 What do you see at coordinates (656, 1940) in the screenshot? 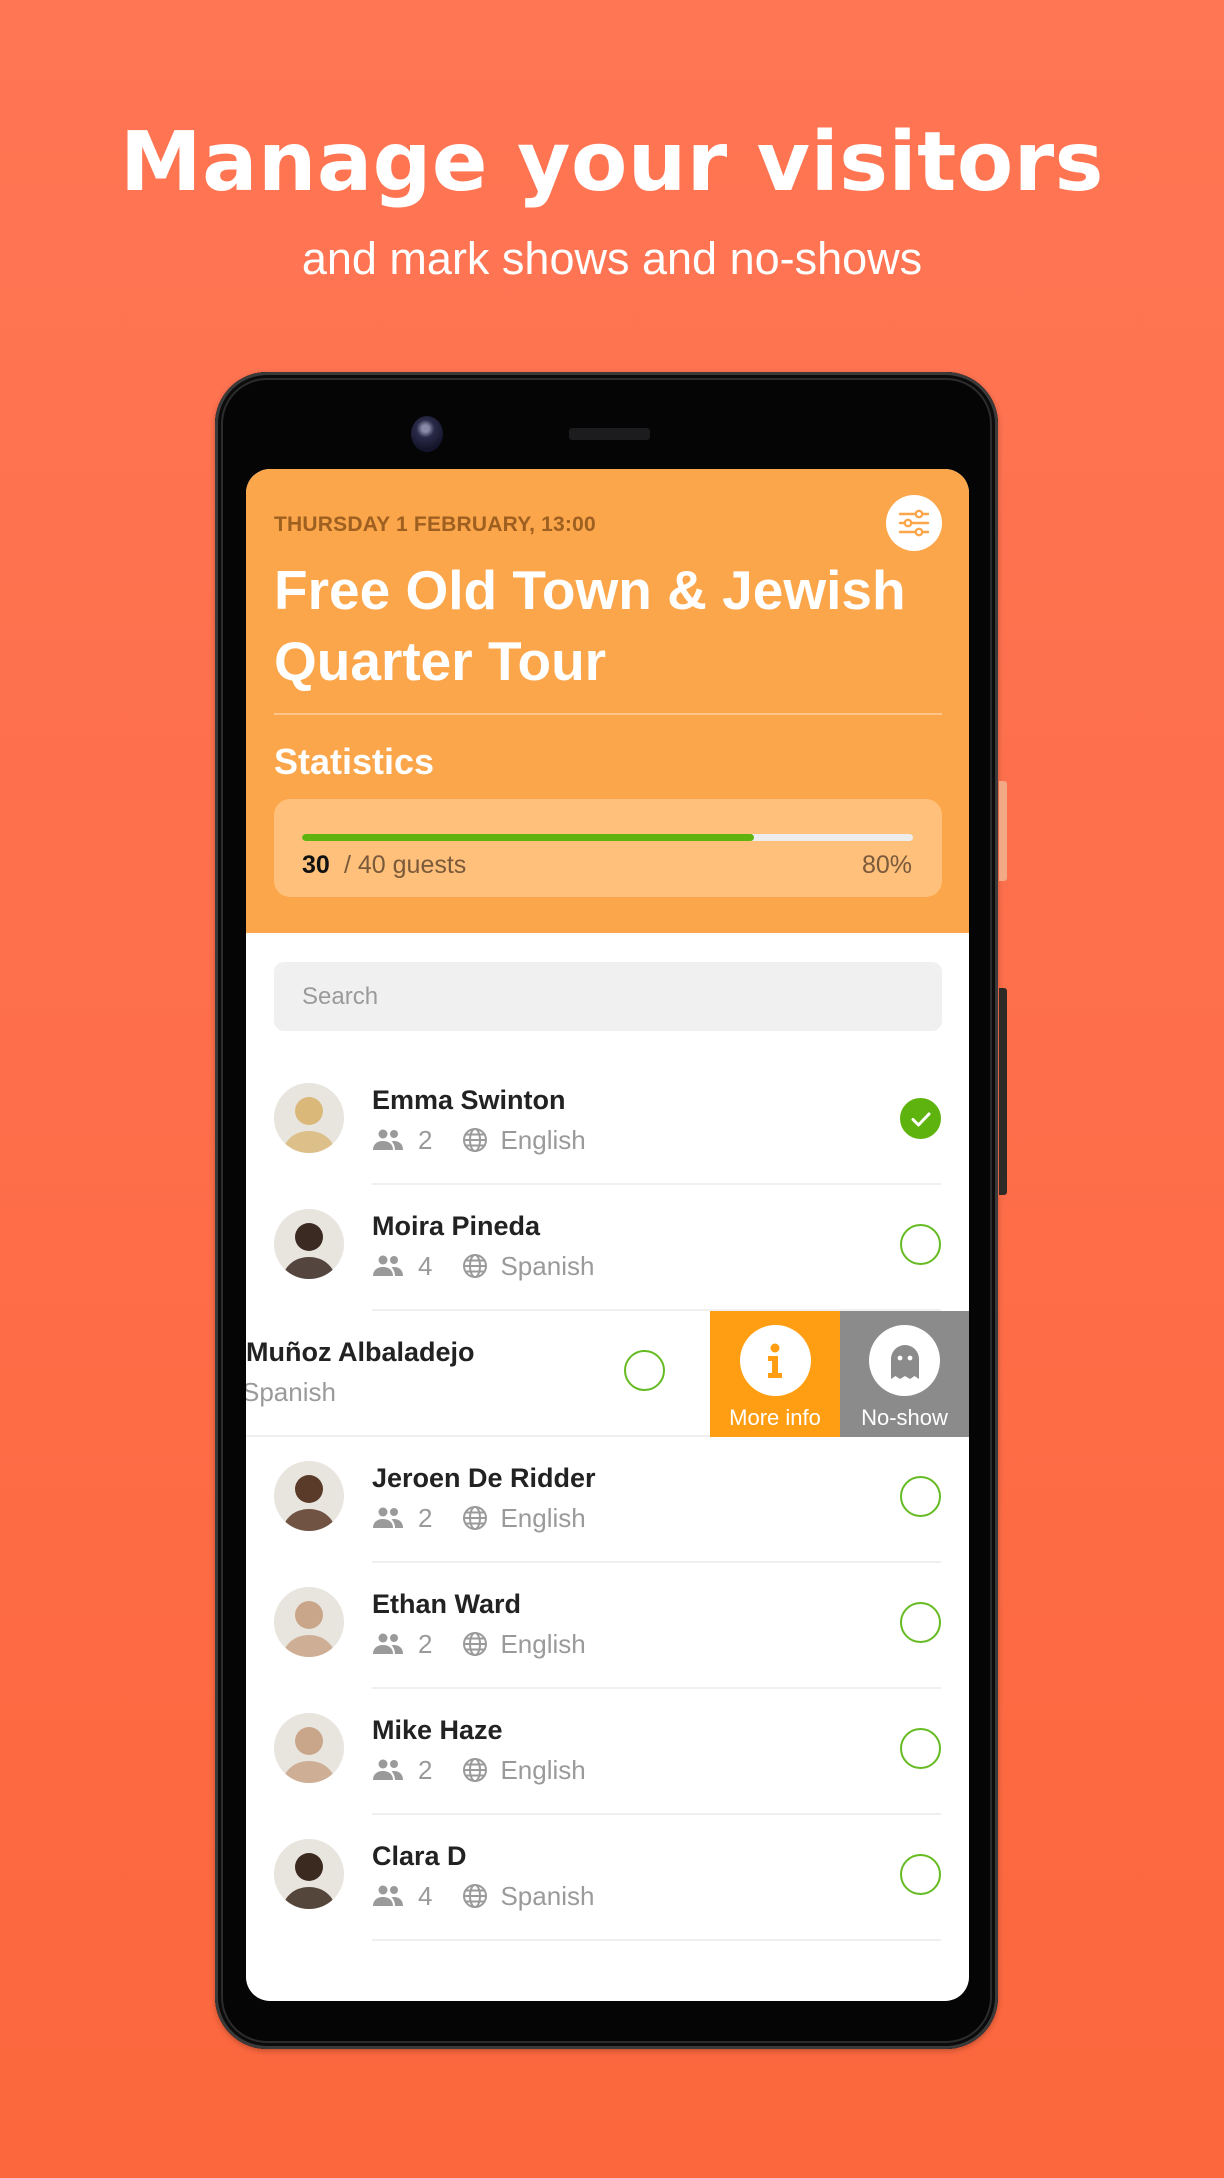
I see `row-divider` at bounding box center [656, 1940].